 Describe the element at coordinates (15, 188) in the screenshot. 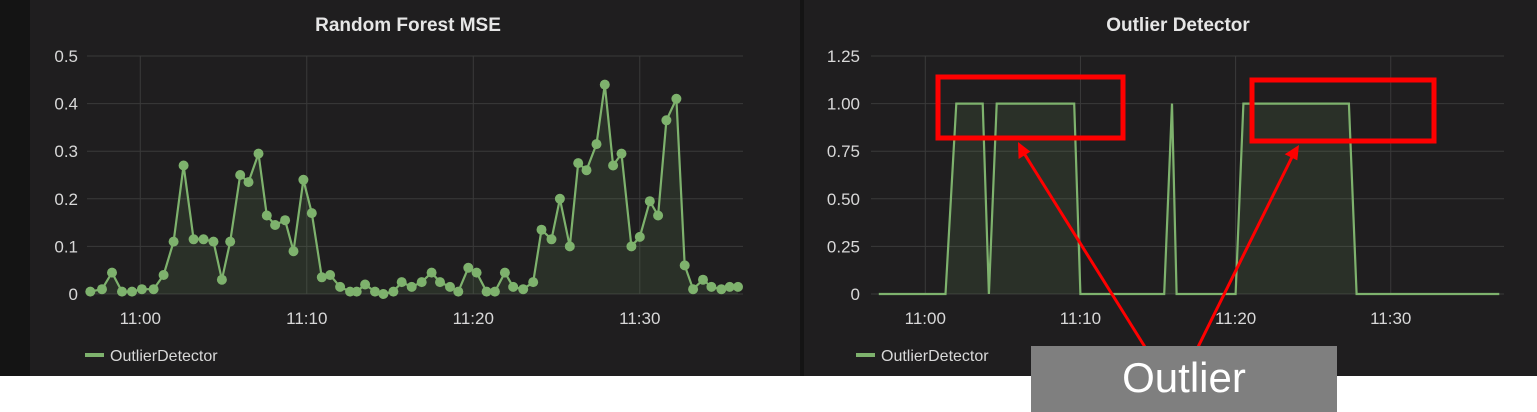

I see `dashboard-left-edge` at that location.